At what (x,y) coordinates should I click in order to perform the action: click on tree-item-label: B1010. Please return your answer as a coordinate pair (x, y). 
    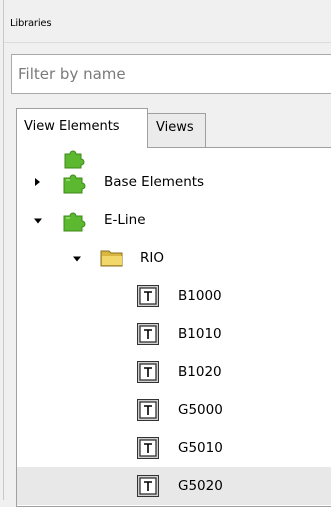
    Looking at the image, I should click on (200, 334).